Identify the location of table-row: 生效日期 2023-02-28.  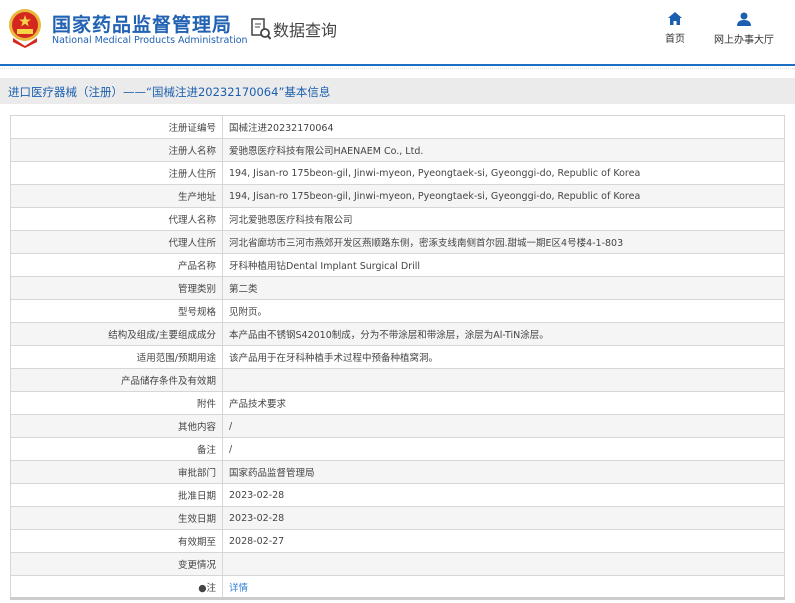
(397, 518).